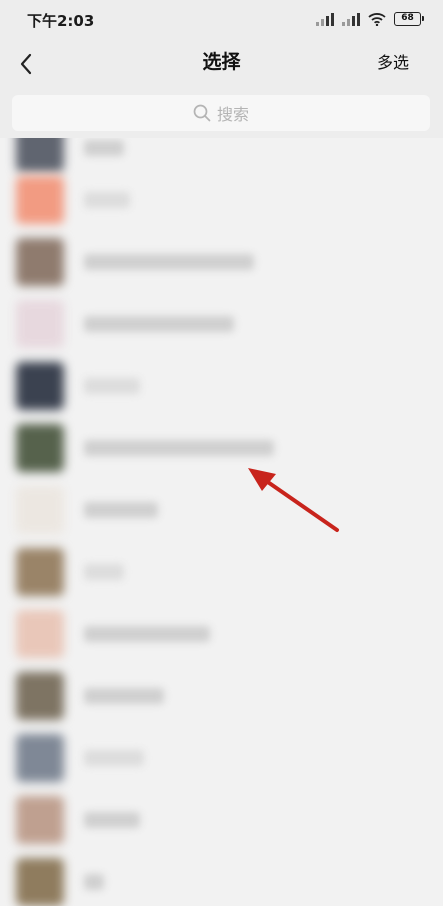 This screenshot has width=443, height=906. What do you see at coordinates (325, 19) in the screenshot?
I see `signal-icon` at bounding box center [325, 19].